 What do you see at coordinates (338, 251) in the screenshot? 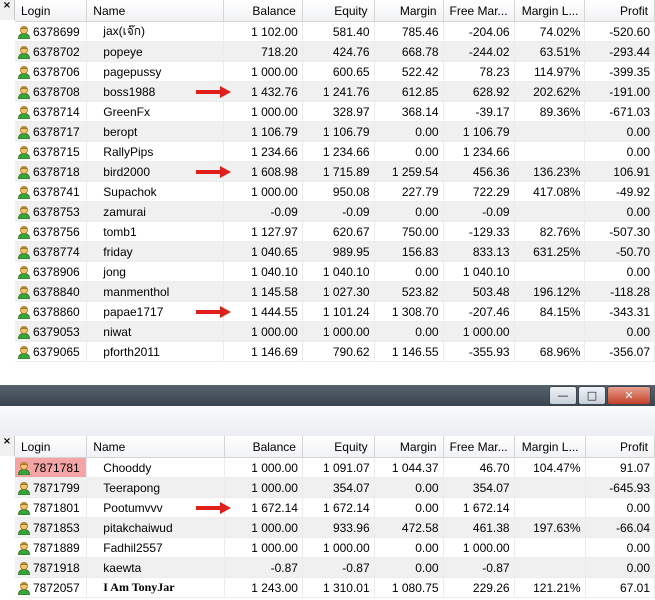
I see `cell-equity: 989.95` at bounding box center [338, 251].